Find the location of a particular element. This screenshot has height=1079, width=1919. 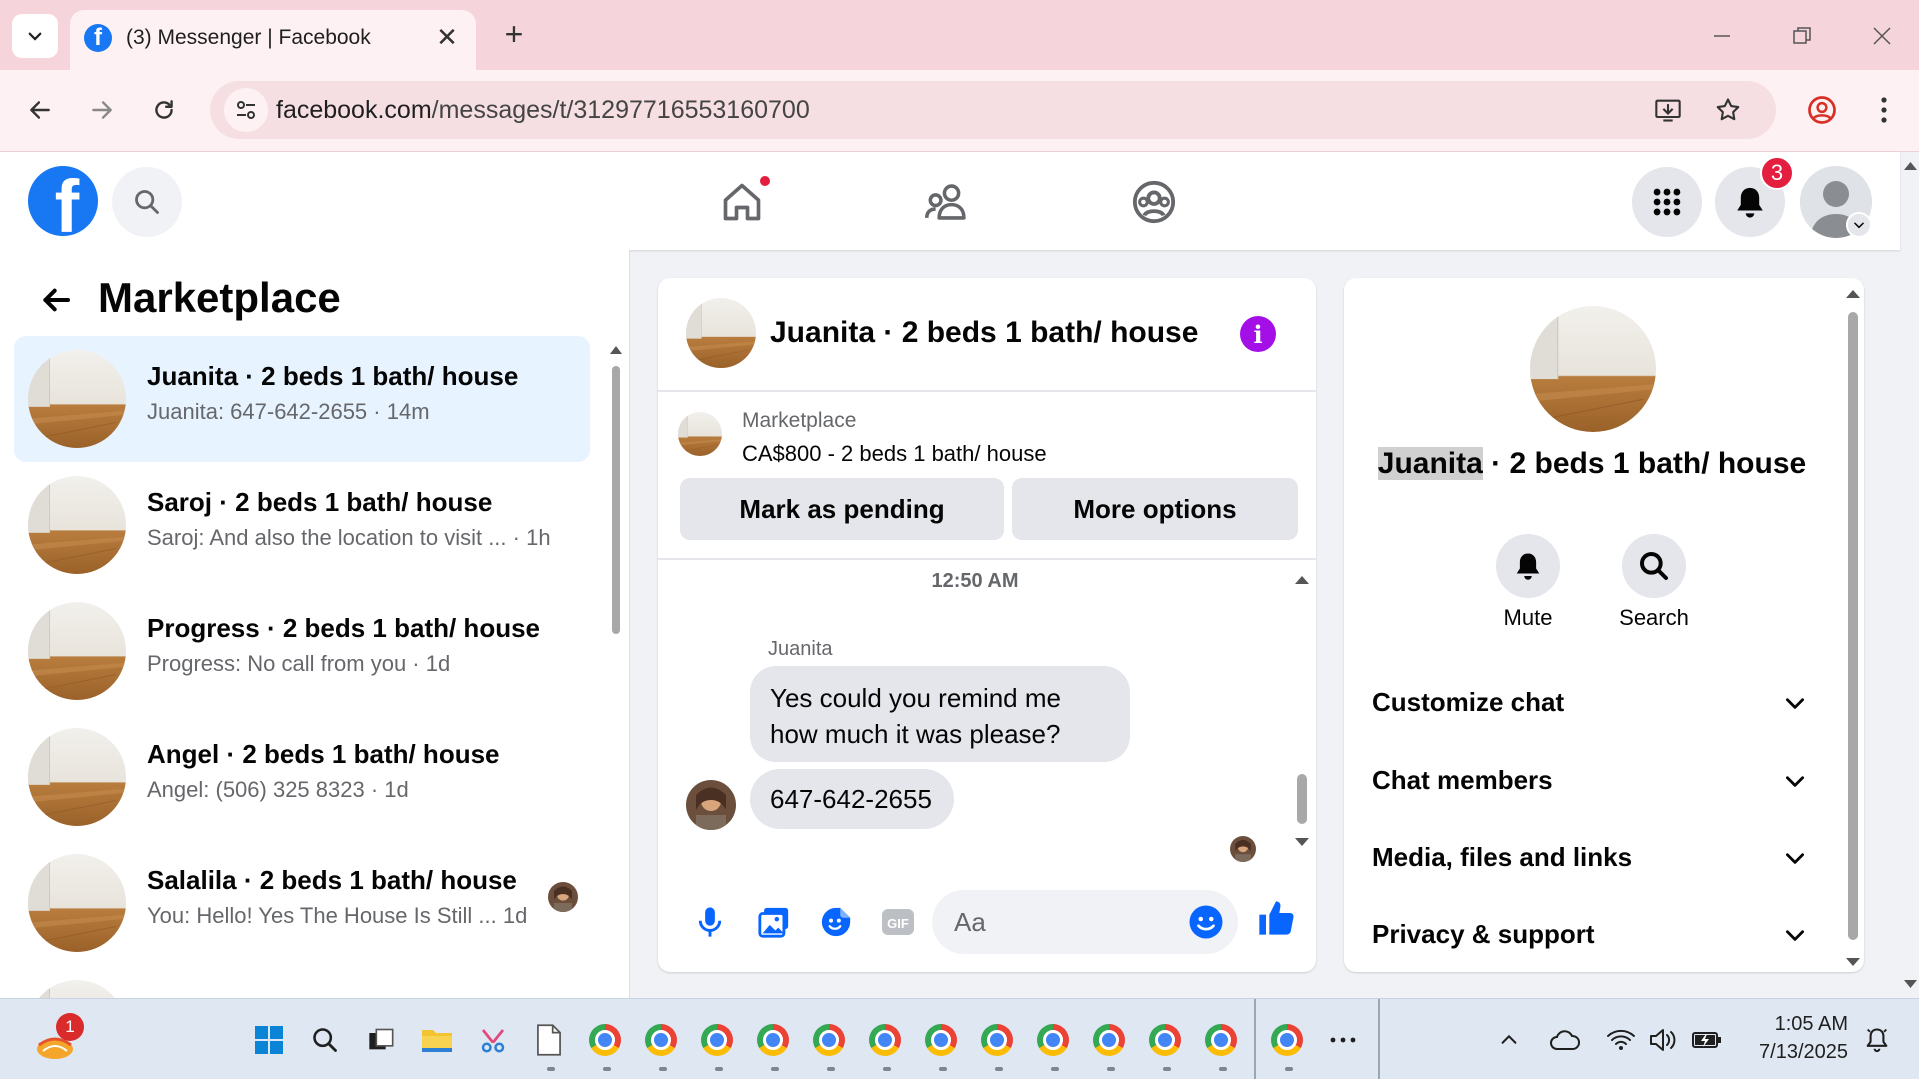

close-tab-icon: ✕ is located at coordinates (447, 37).